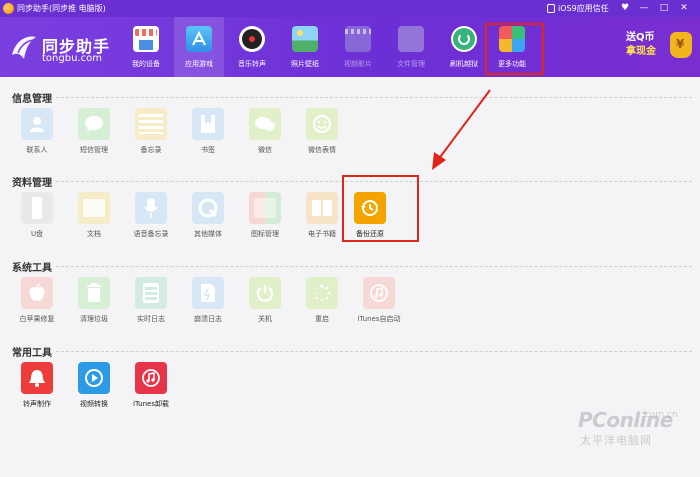 The width and height of the screenshot is (700, 477). Describe the element at coordinates (358, 39) in the screenshot. I see `clapper-icon` at that location.